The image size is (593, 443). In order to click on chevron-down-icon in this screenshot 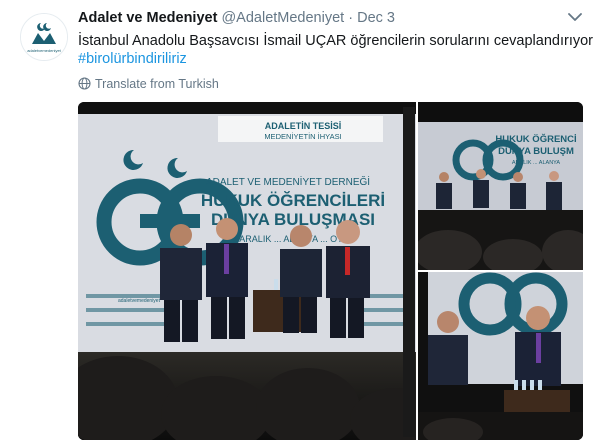, I will do `click(575, 17)`.